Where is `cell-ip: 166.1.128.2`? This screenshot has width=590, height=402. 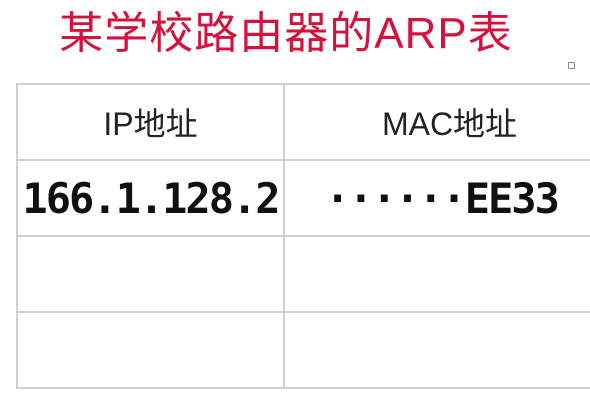
cell-ip: 166.1.128.2 is located at coordinates (150, 198).